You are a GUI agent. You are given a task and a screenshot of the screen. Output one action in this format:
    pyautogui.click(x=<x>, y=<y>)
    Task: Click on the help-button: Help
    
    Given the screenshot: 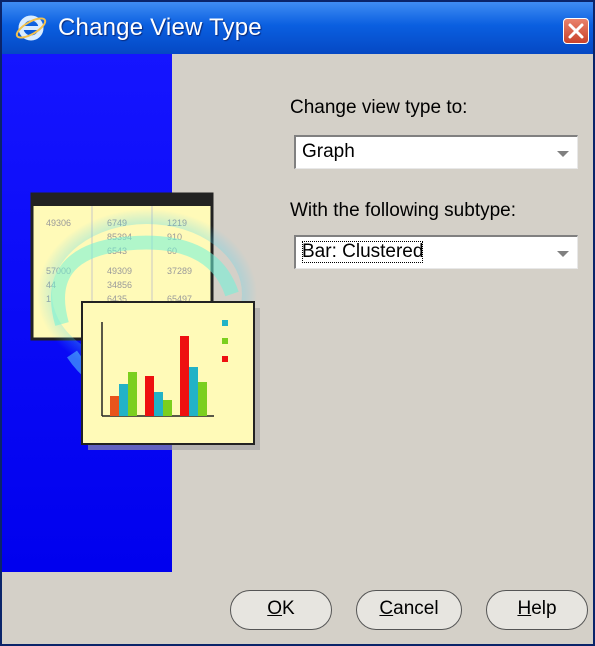 What is the action you would take?
    pyautogui.click(x=537, y=610)
    